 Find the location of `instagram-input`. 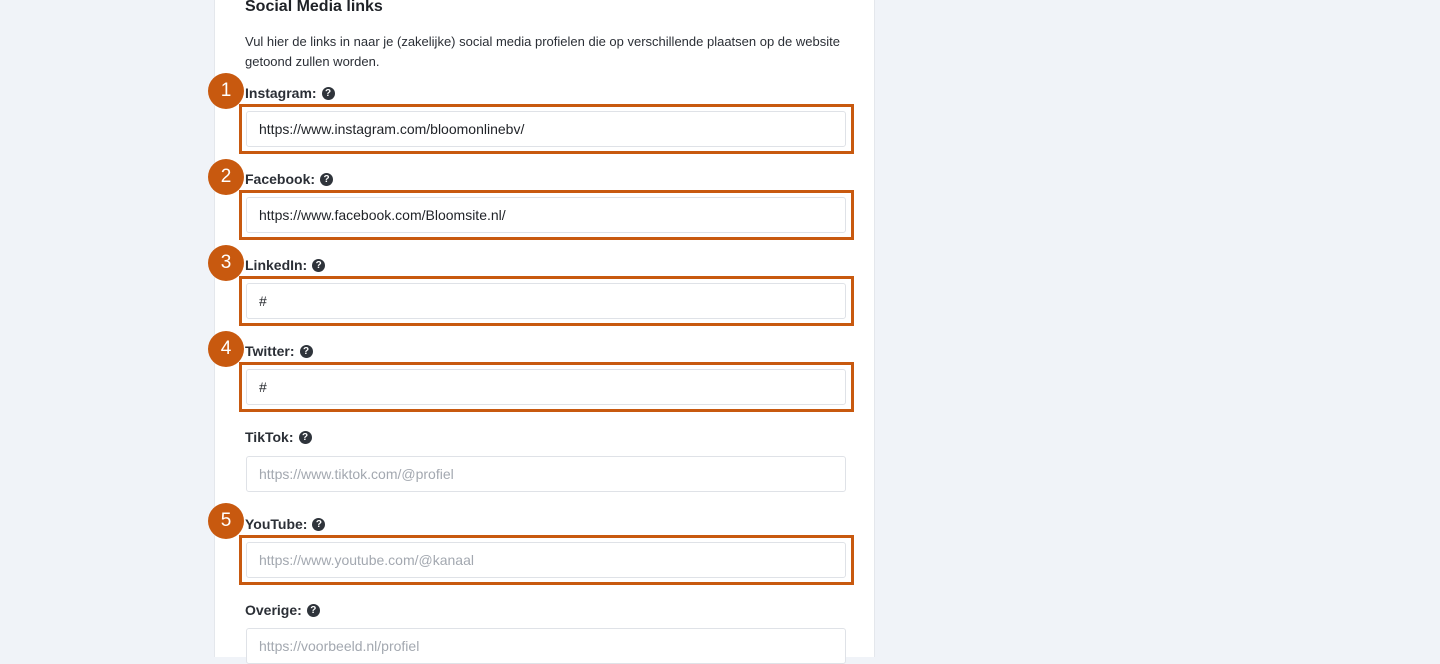

instagram-input is located at coordinates (546, 129).